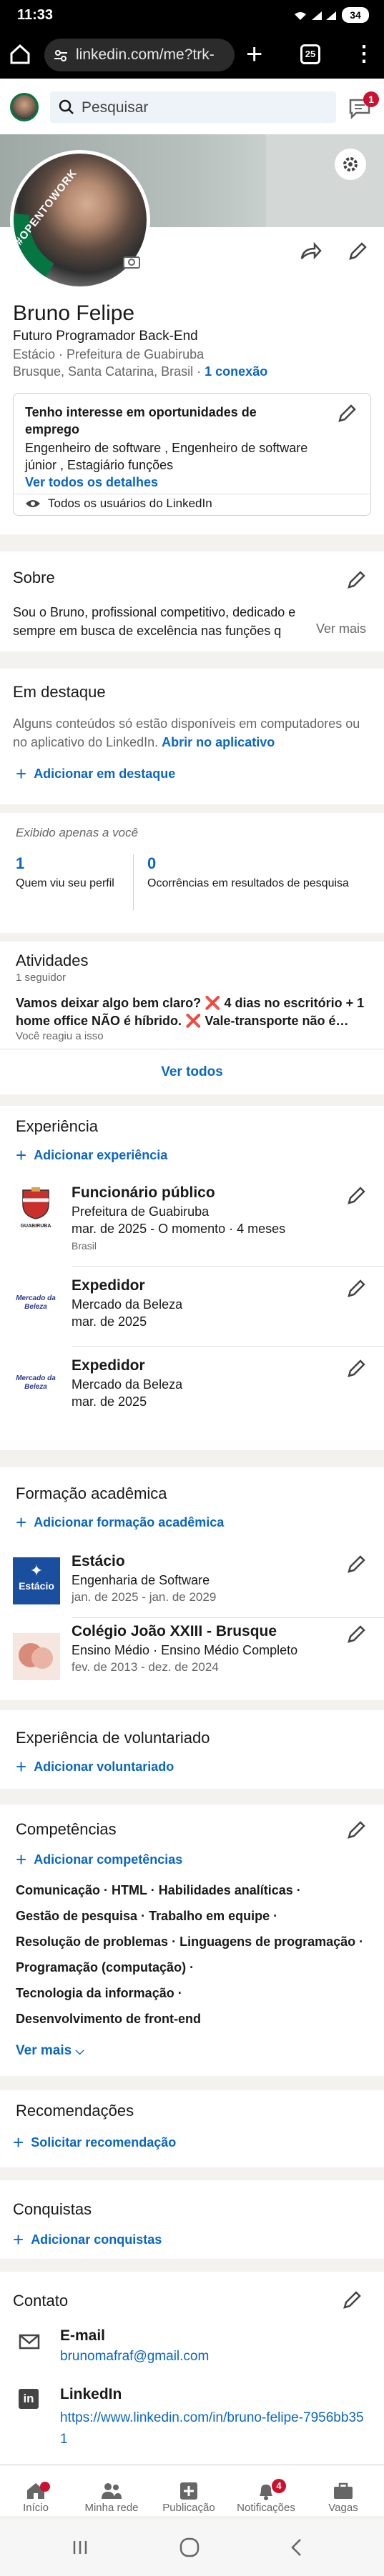  I want to click on nav-my-network: Minha rede, so click(111, 2498).